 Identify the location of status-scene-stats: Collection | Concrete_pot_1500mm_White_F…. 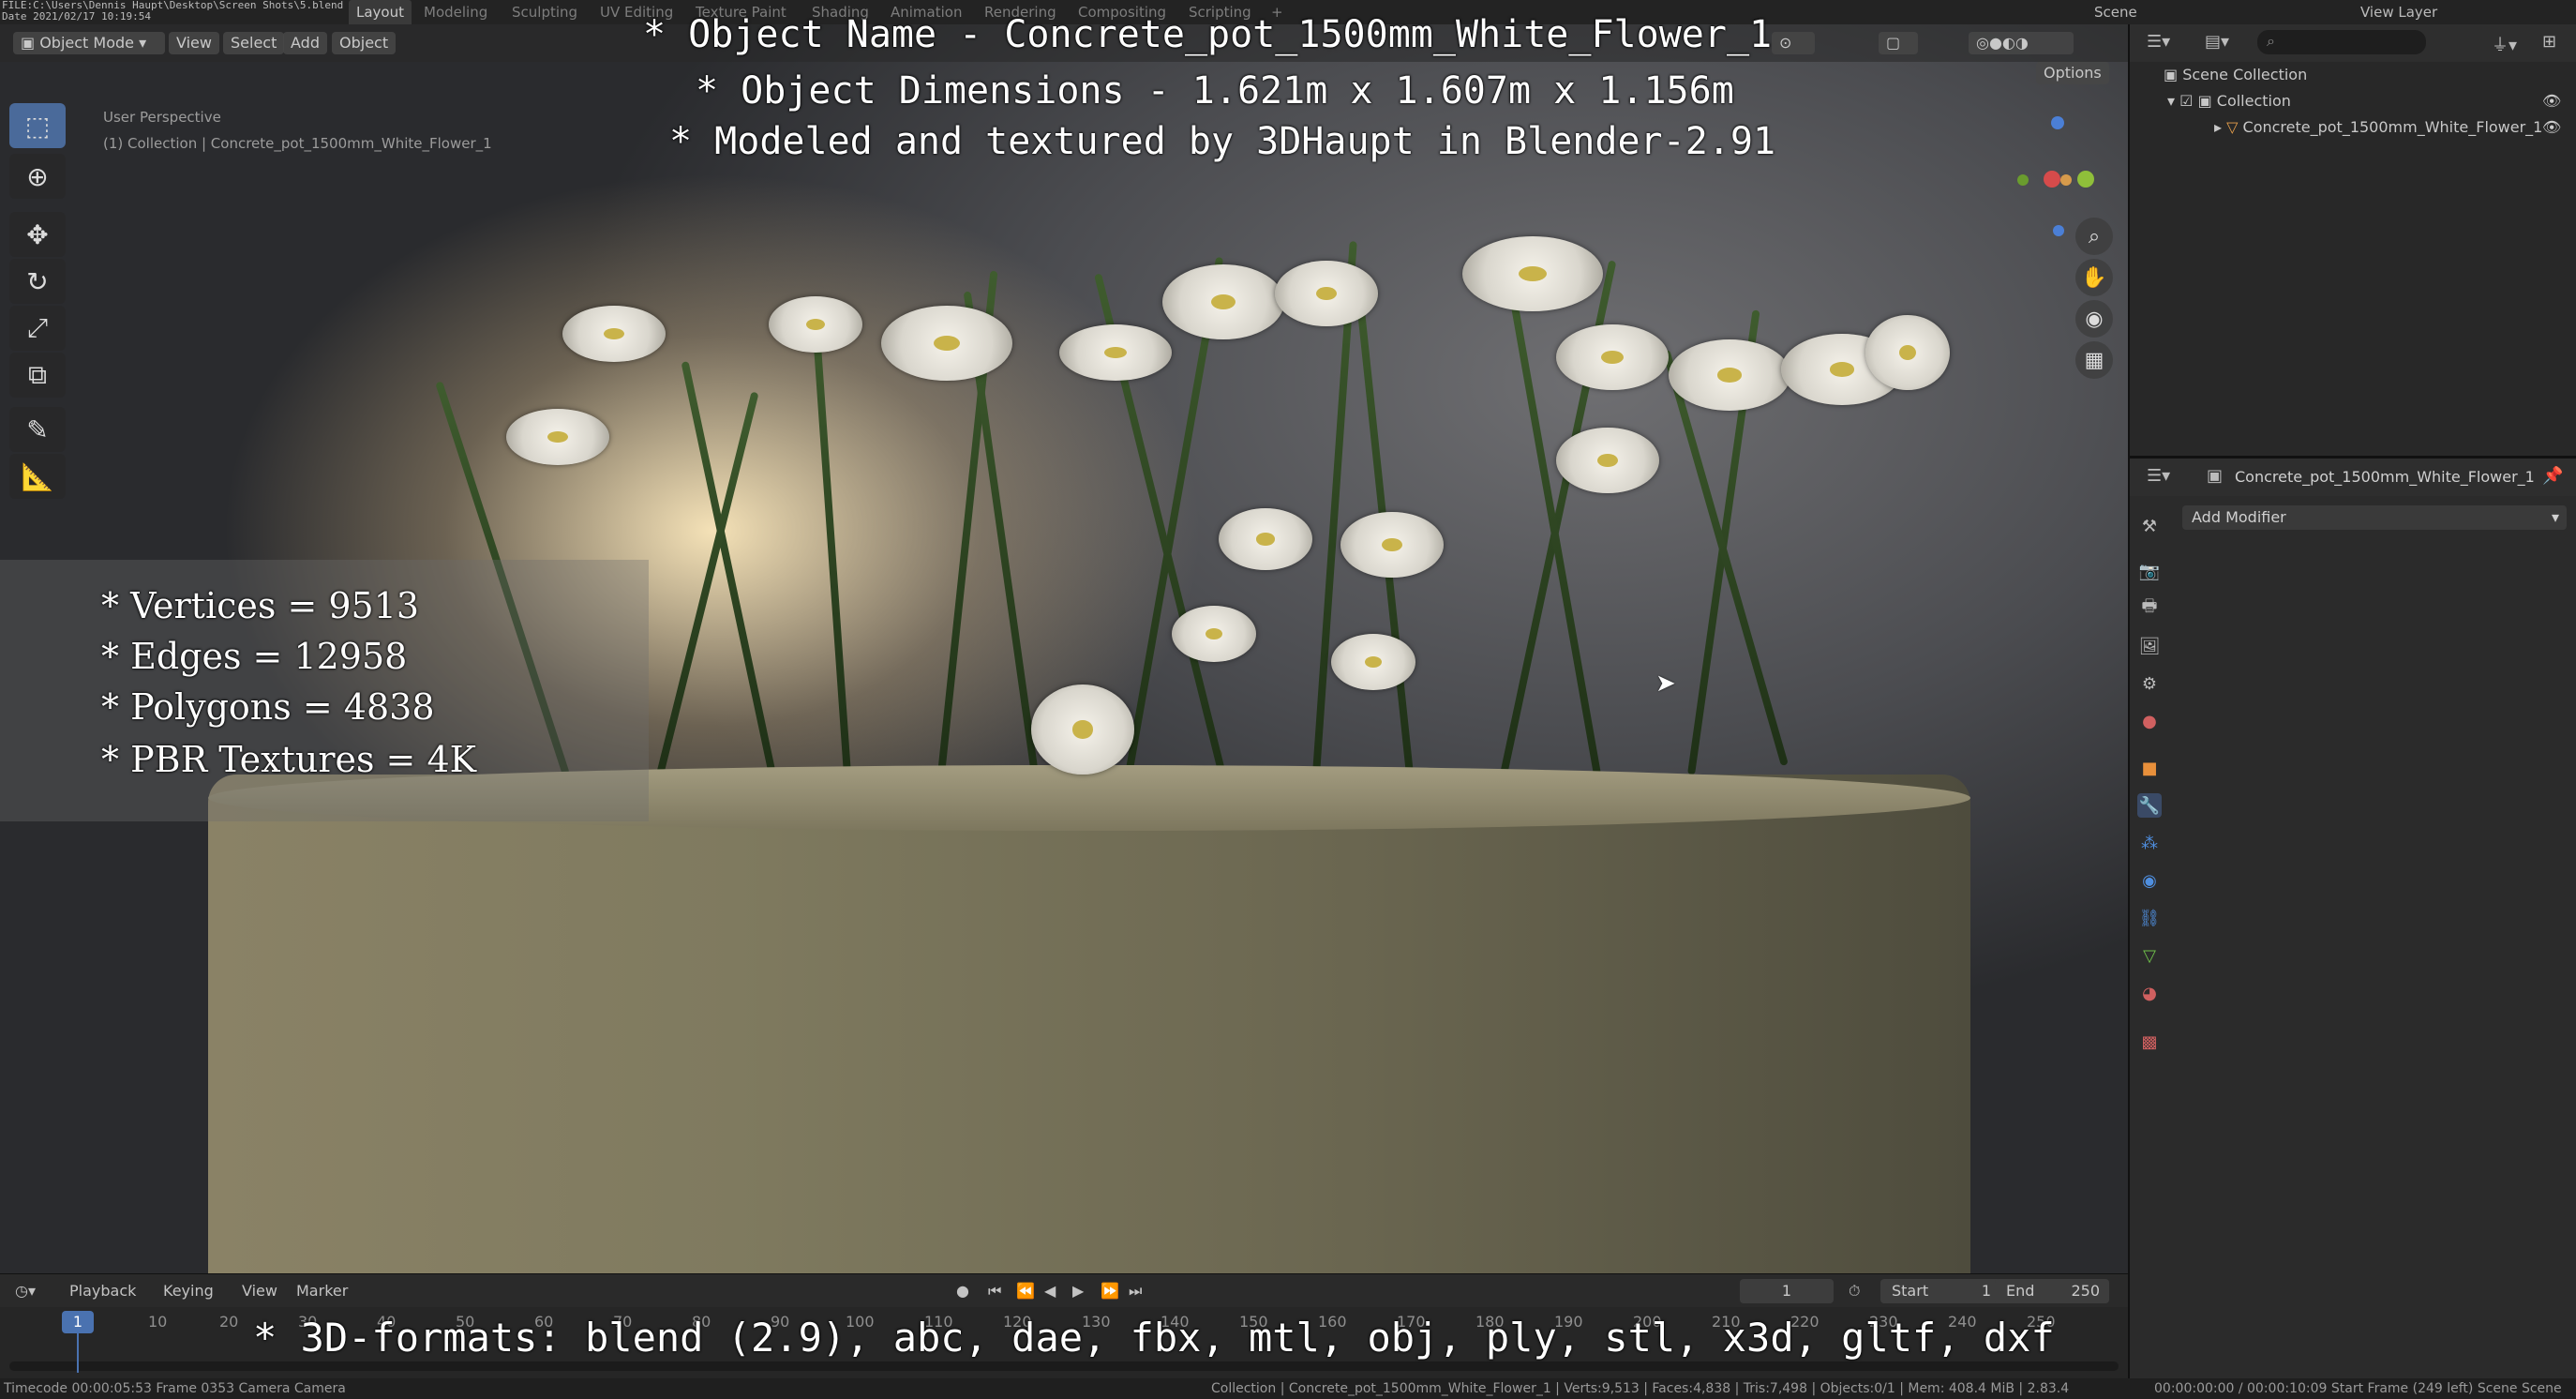
(1641, 1388).